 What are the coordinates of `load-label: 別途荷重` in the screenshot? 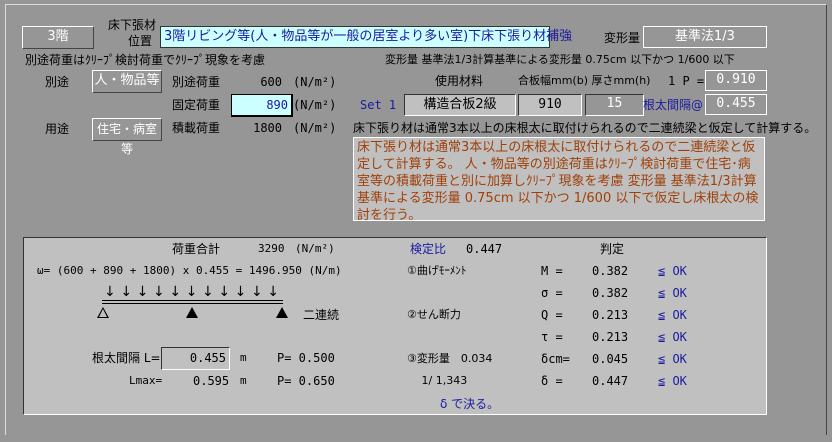 It's located at (196, 82).